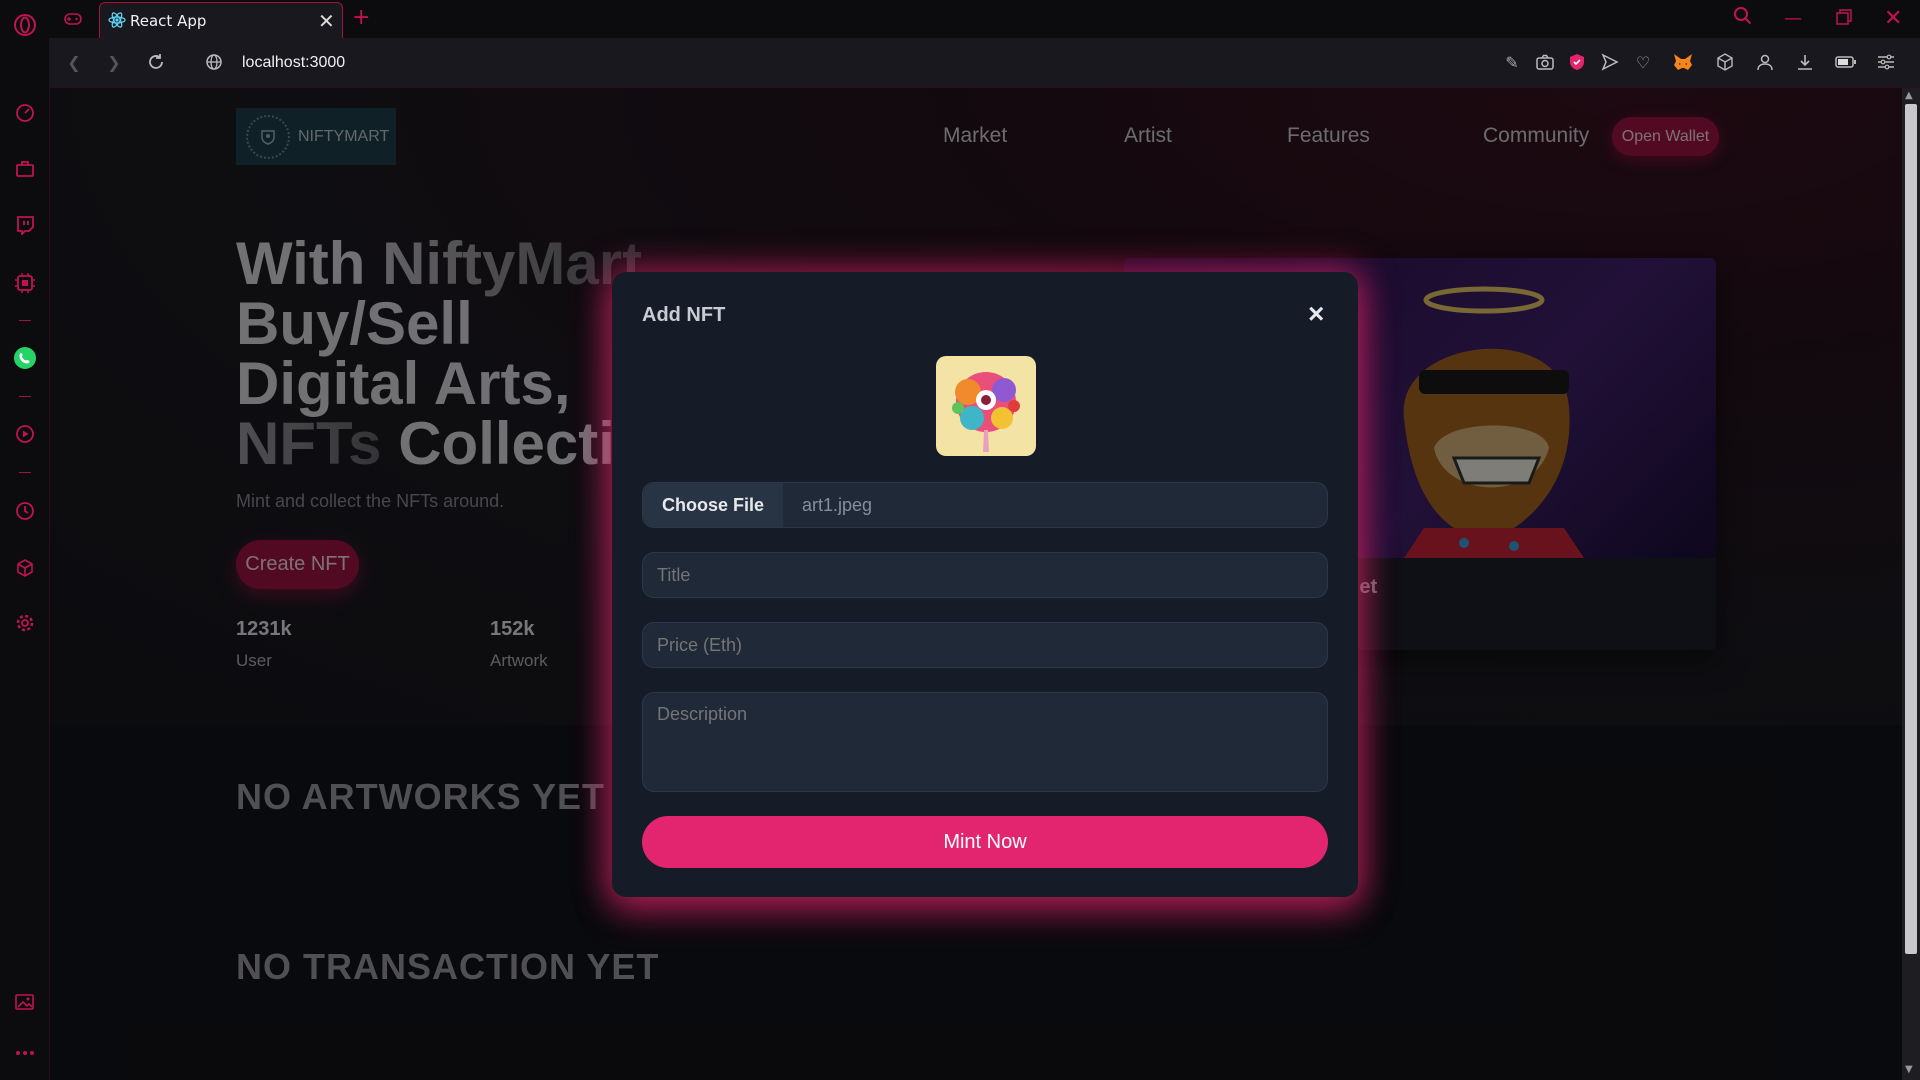 This screenshot has width=1920, height=1080. Describe the element at coordinates (1512, 62) in the screenshot. I see `edit-icon: ✎` at that location.